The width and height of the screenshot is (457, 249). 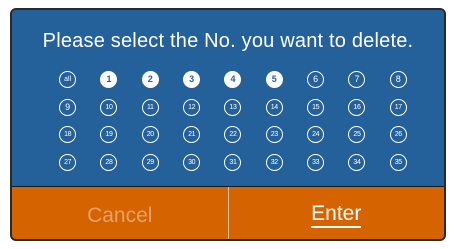 I want to click on number-button-15: 15, so click(x=316, y=107).